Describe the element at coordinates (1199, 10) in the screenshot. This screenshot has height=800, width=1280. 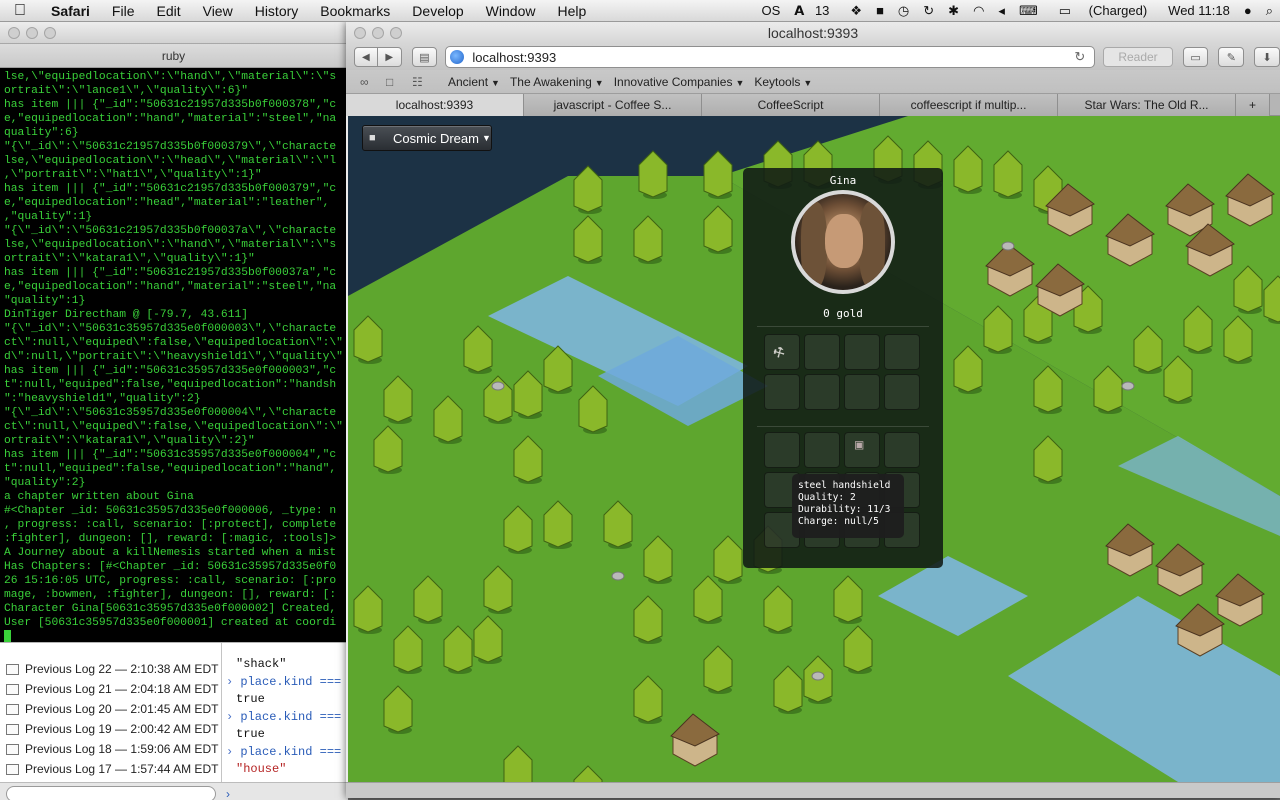
I see `clock: Wed 11:18` at that location.